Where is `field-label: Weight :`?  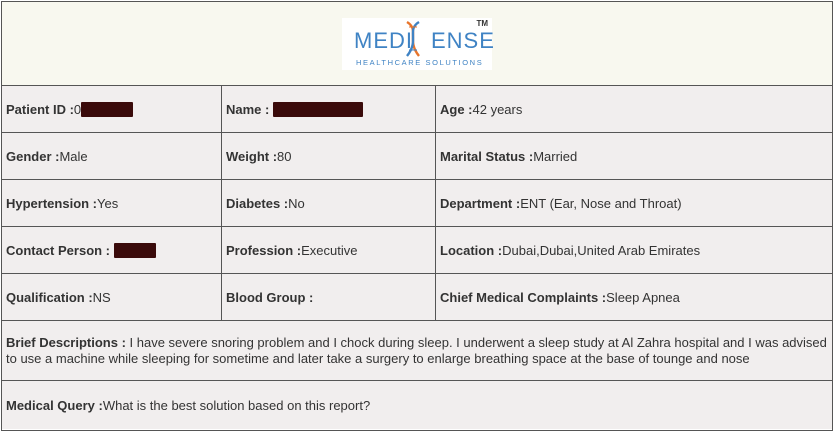 field-label: Weight : is located at coordinates (252, 156).